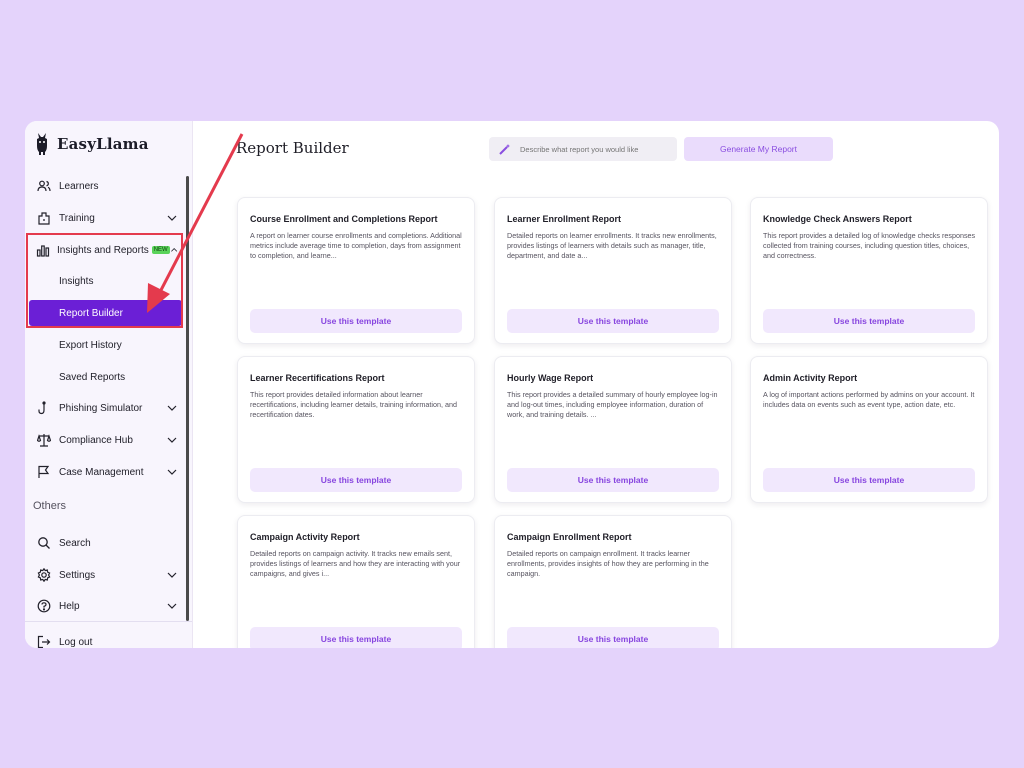  I want to click on card-title: Knowledge Check Answers Report, so click(837, 219).